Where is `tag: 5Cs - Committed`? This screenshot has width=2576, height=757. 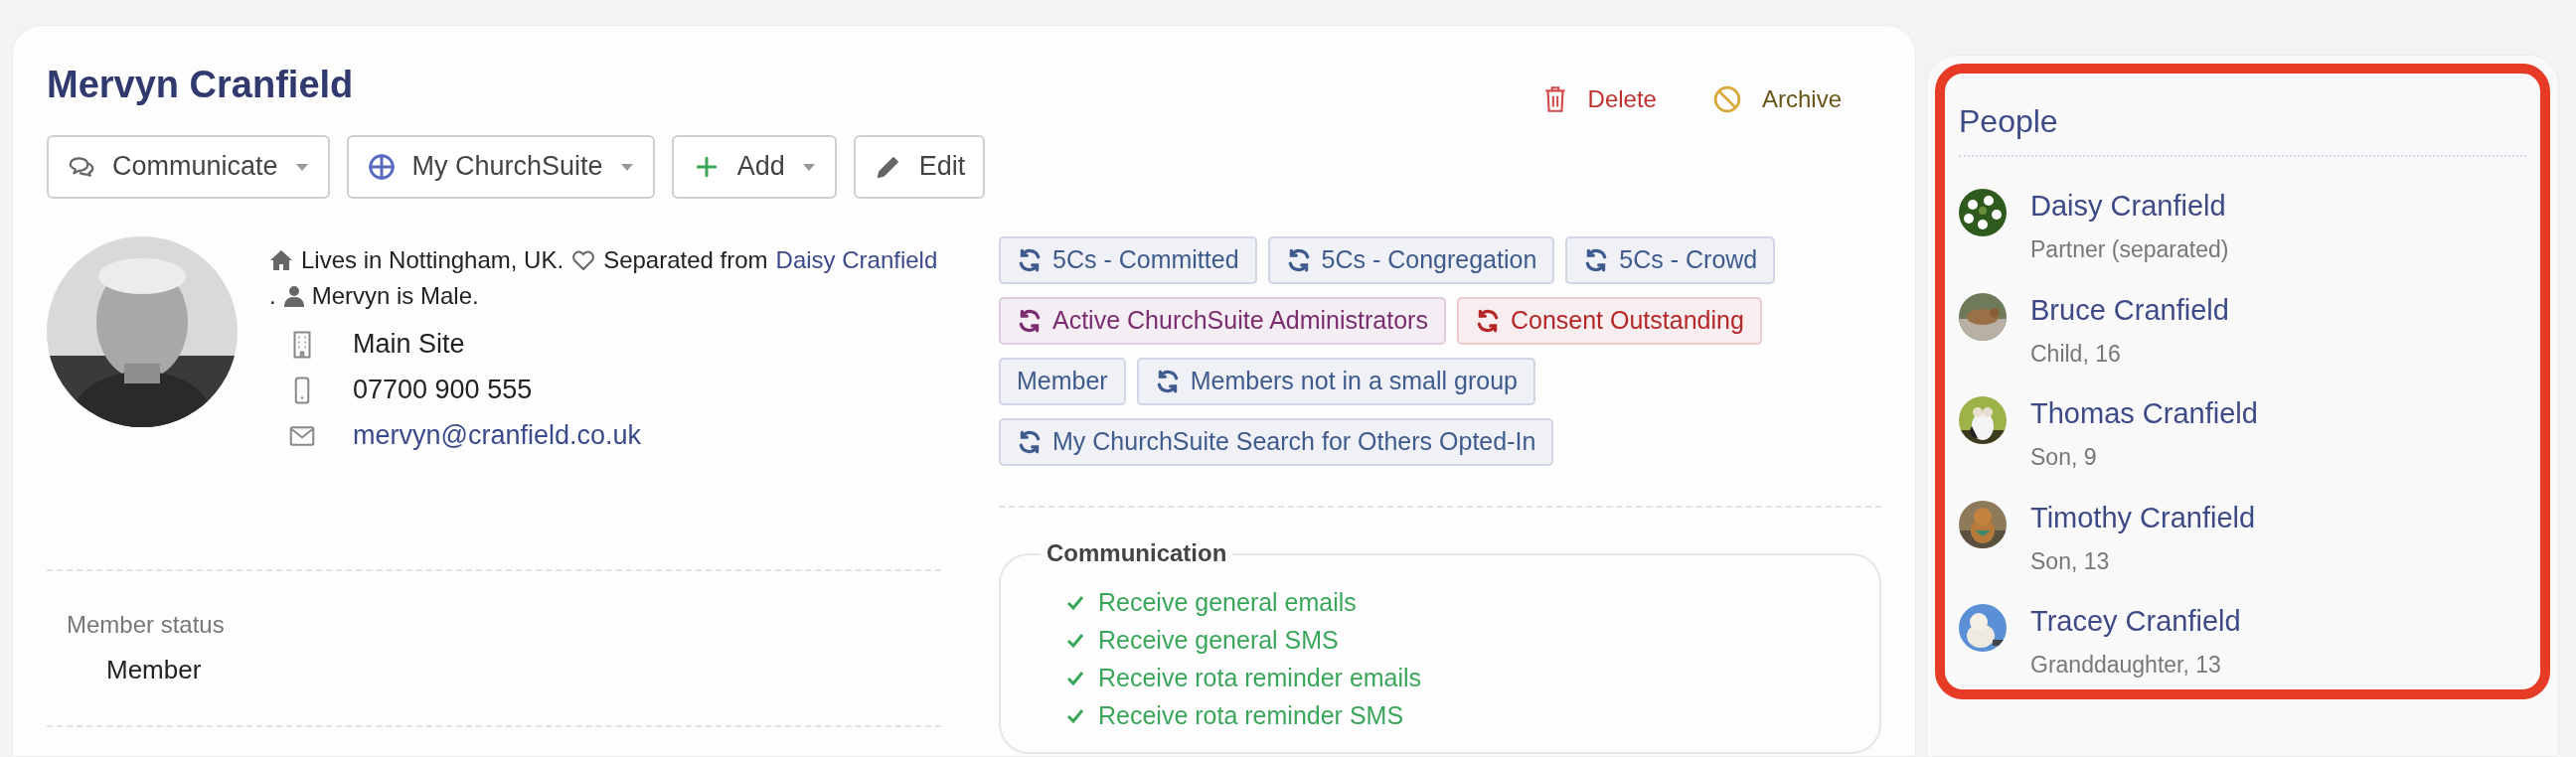
tag: 5Cs - Committed is located at coordinates (1128, 259).